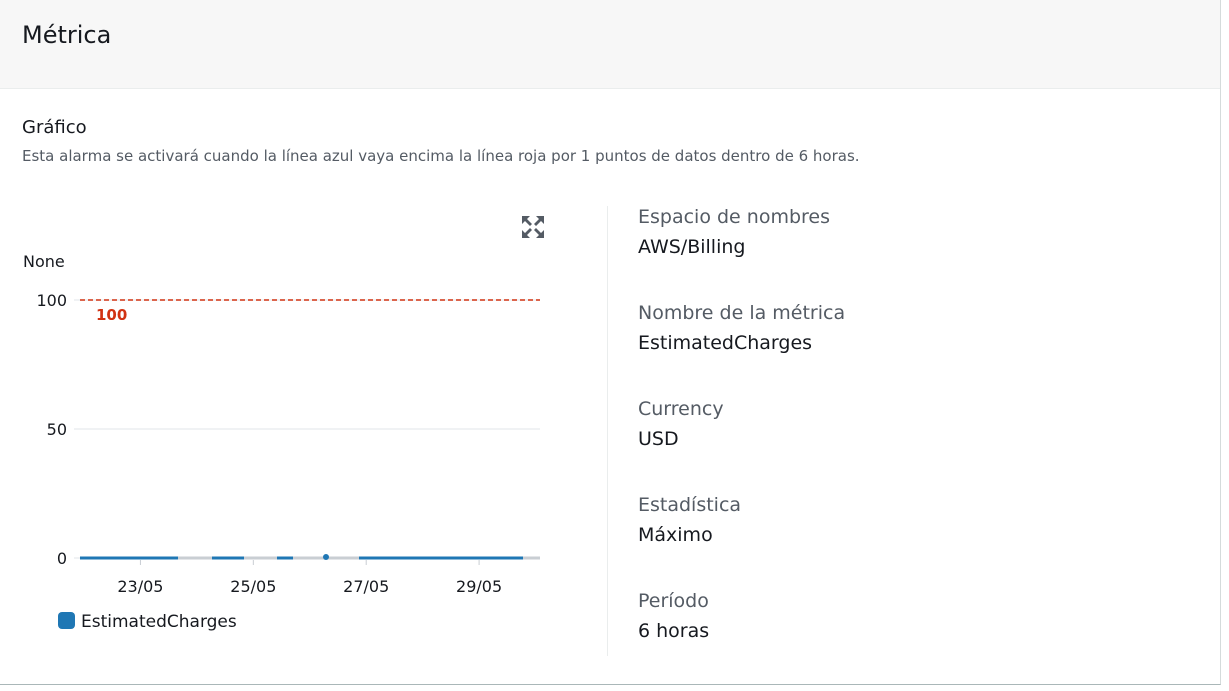 This screenshot has height=691, width=1229. Describe the element at coordinates (674, 631) in the screenshot. I see `detail-value: 6 horas` at that location.